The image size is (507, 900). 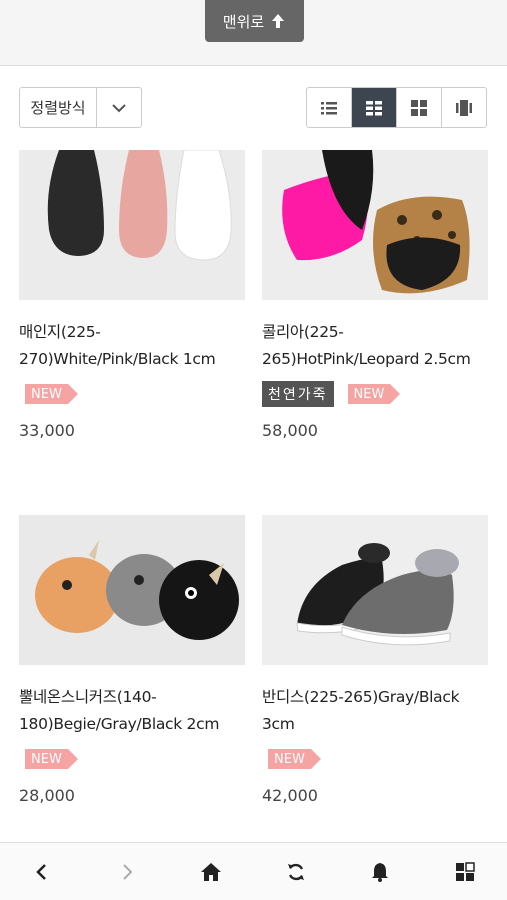 What do you see at coordinates (132, 711) in the screenshot?
I see `product-name: 뿔네온스니커즈(140-180)Begie/Gray/Black 2cm` at bounding box center [132, 711].